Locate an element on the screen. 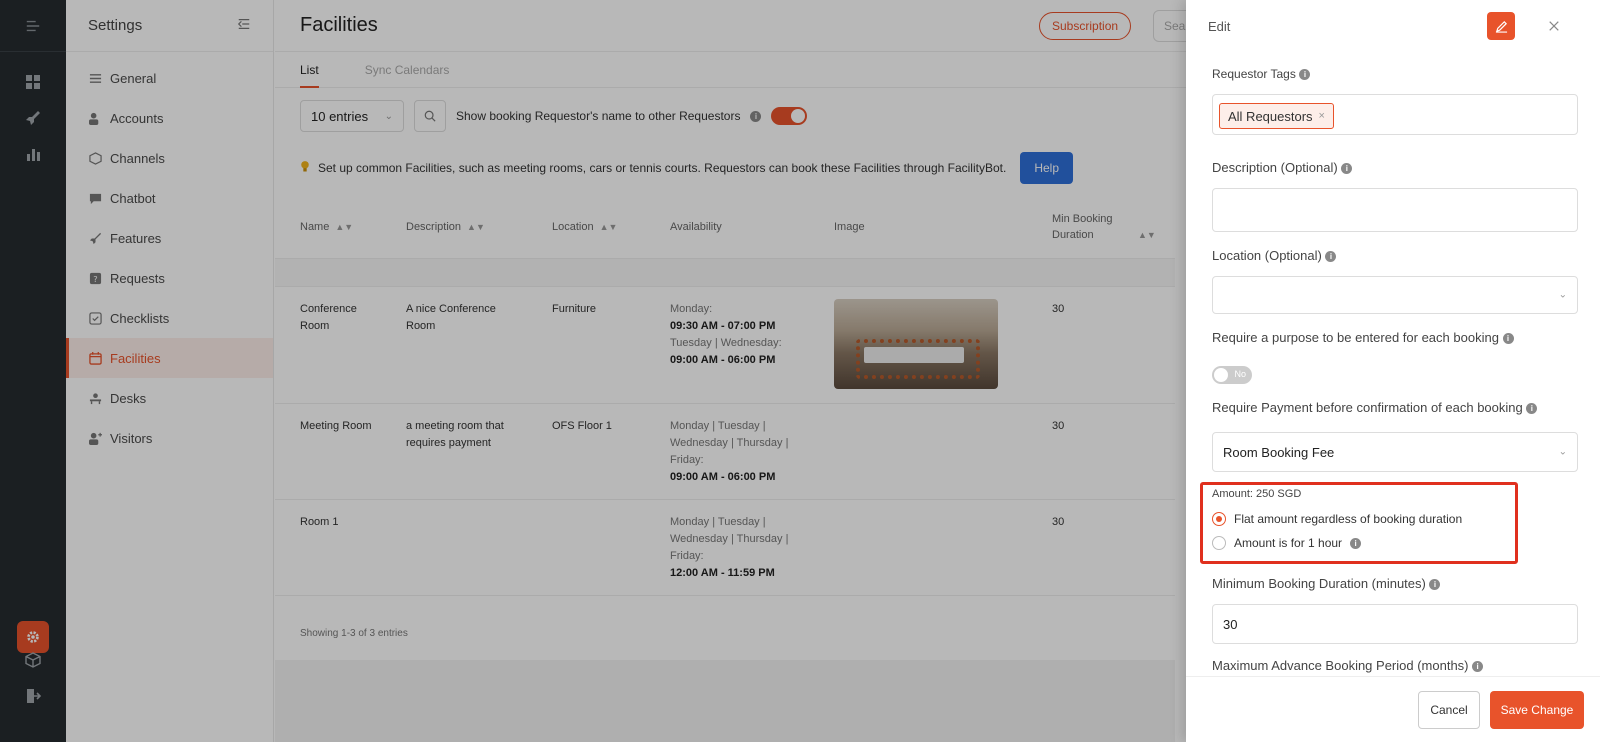 This screenshot has width=1600, height=742. requestor-tag-chip: All Requestors × is located at coordinates (1276, 116).